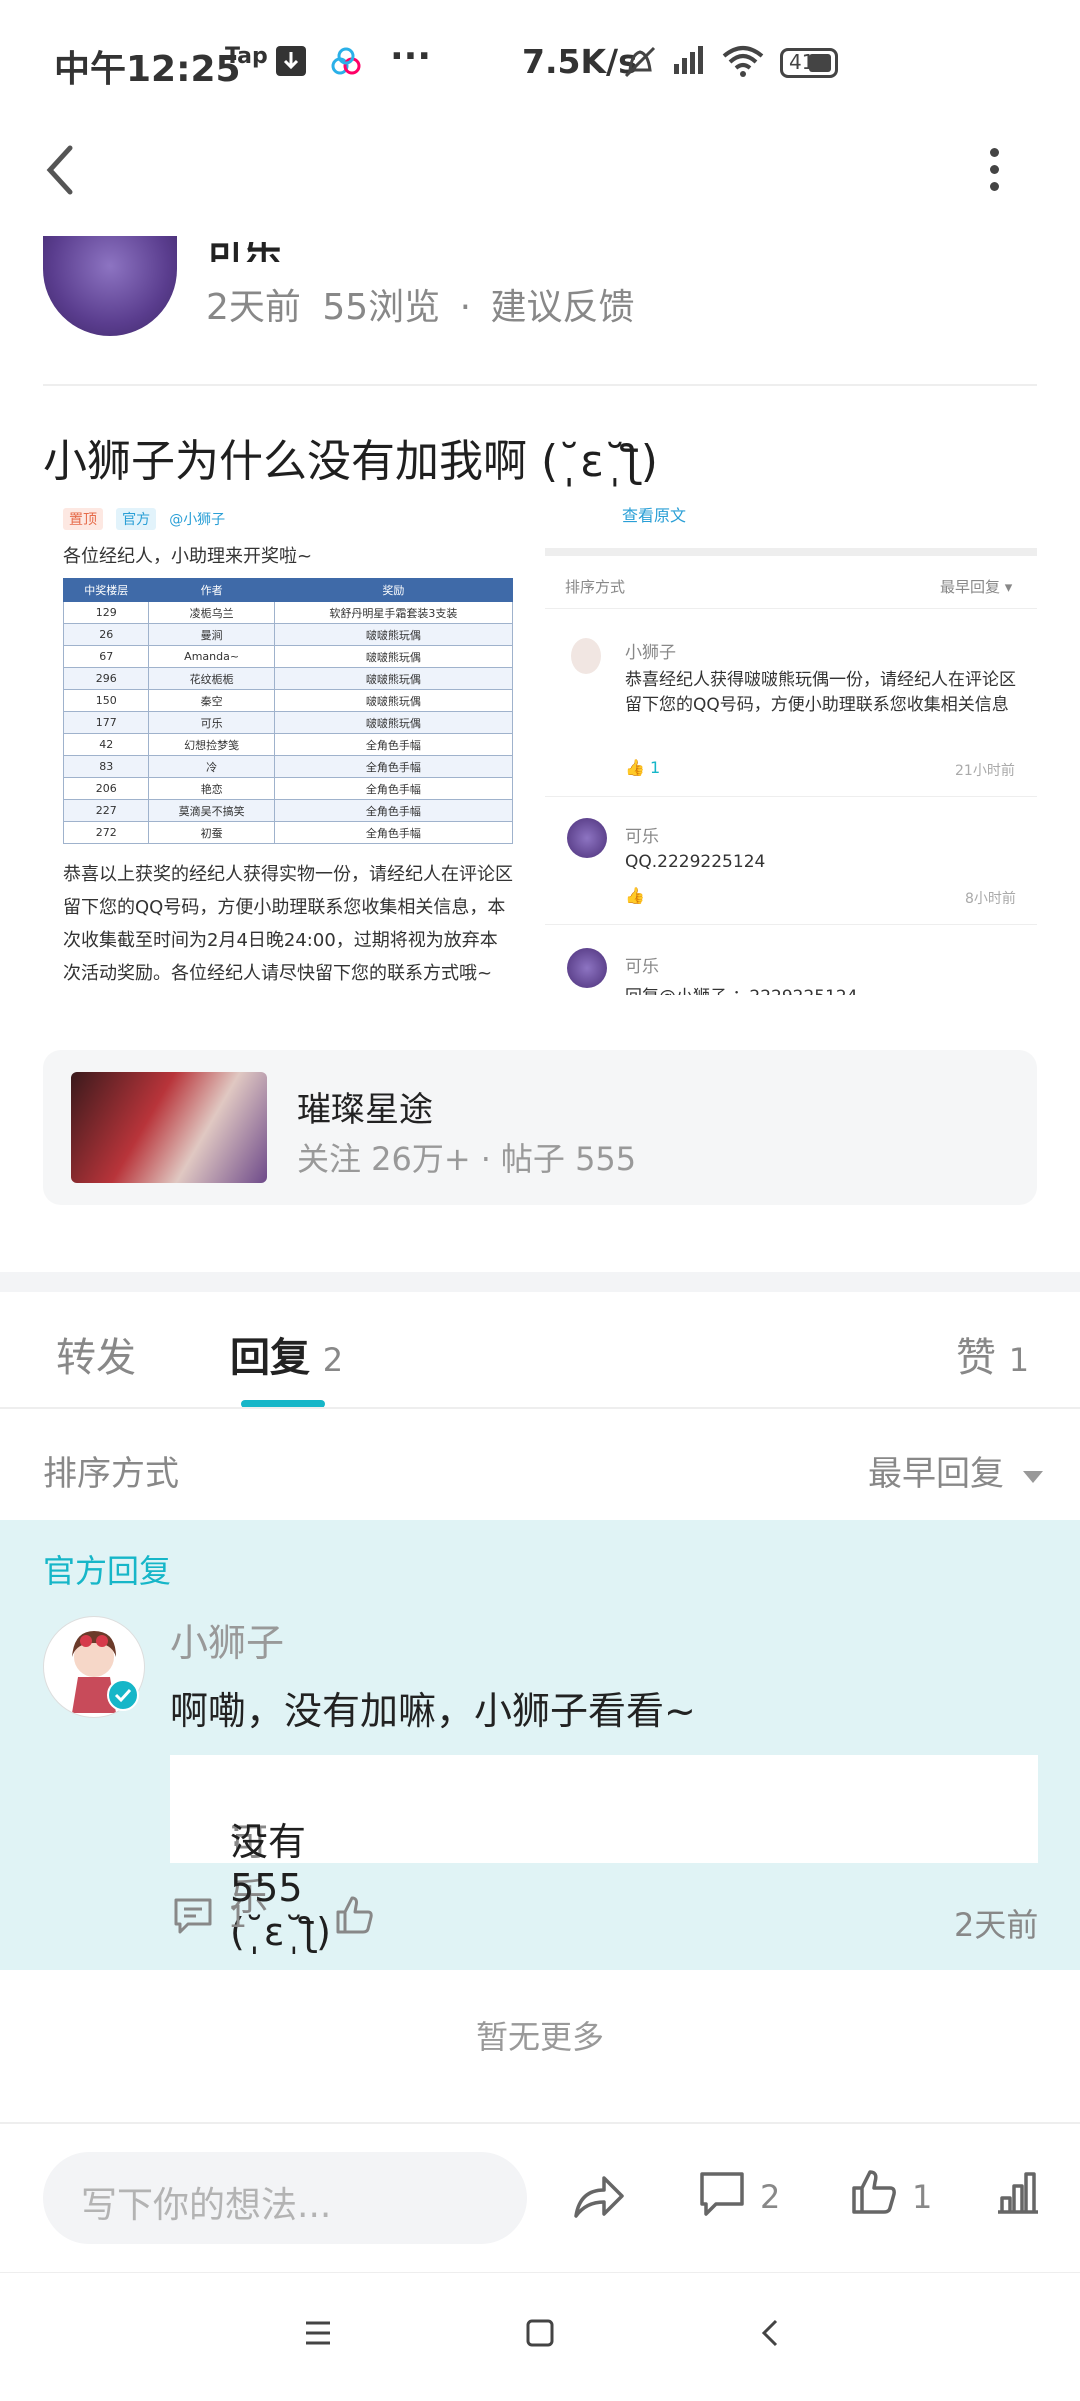 This screenshot has width=1080, height=2401. I want to click on table-row: 83 冷全角色手幅, so click(288, 766).